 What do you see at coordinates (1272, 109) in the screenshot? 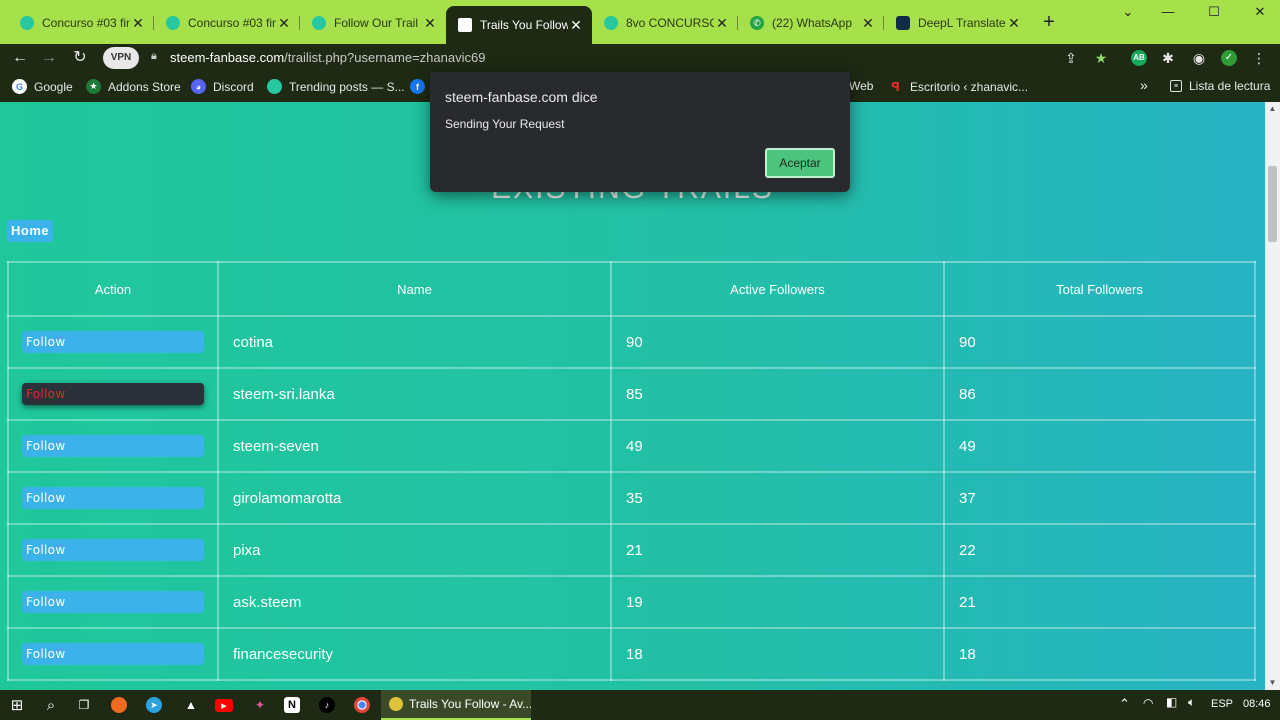
I see `scroll-up-arrow-icon: ▲` at bounding box center [1272, 109].